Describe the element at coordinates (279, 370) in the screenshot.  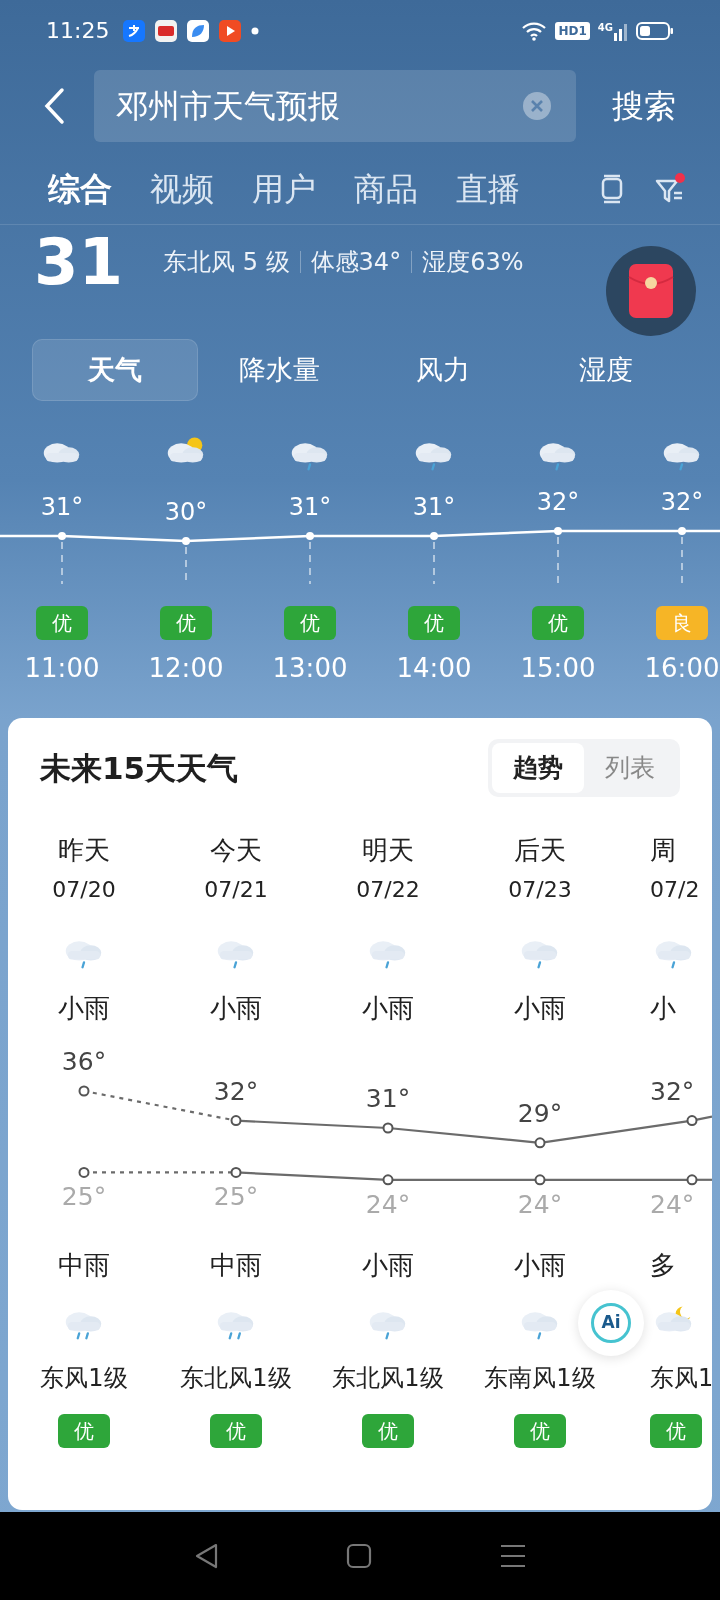
I see `data-type-tab: 降水量` at that location.